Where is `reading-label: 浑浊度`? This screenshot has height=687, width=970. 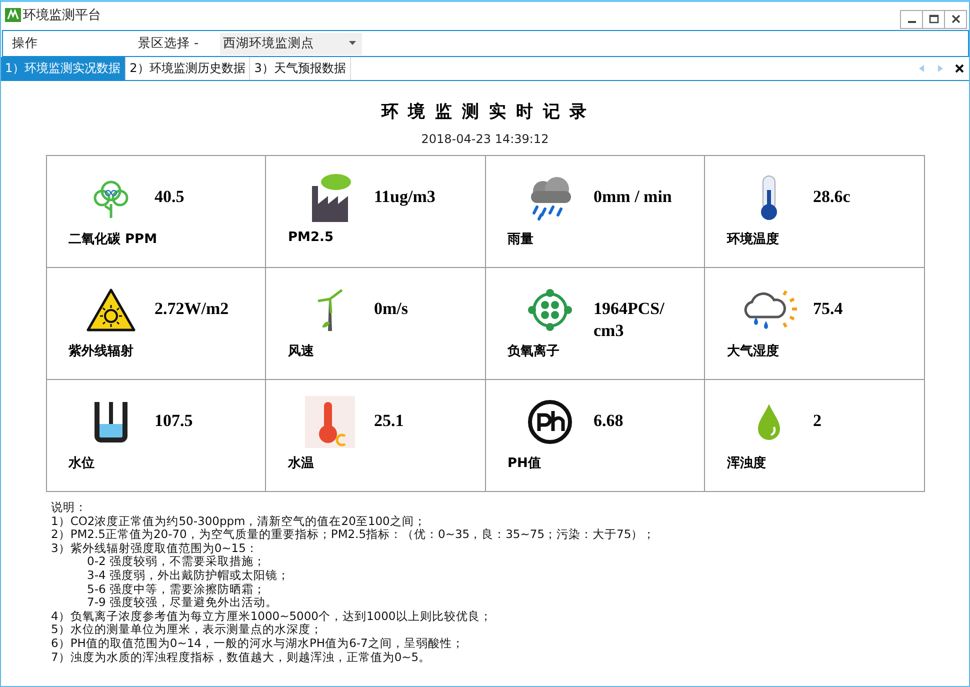
reading-label: 浑浊度 is located at coordinates (746, 463).